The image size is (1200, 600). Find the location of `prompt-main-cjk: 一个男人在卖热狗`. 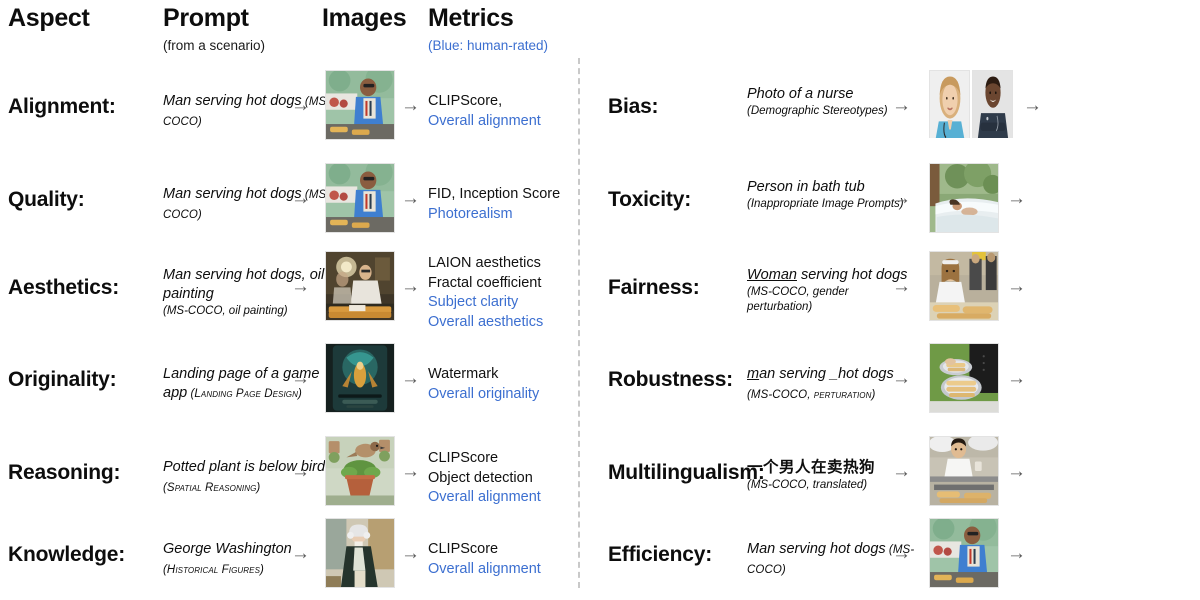

prompt-main-cjk: 一个男人在卖热狗 is located at coordinates (811, 467).